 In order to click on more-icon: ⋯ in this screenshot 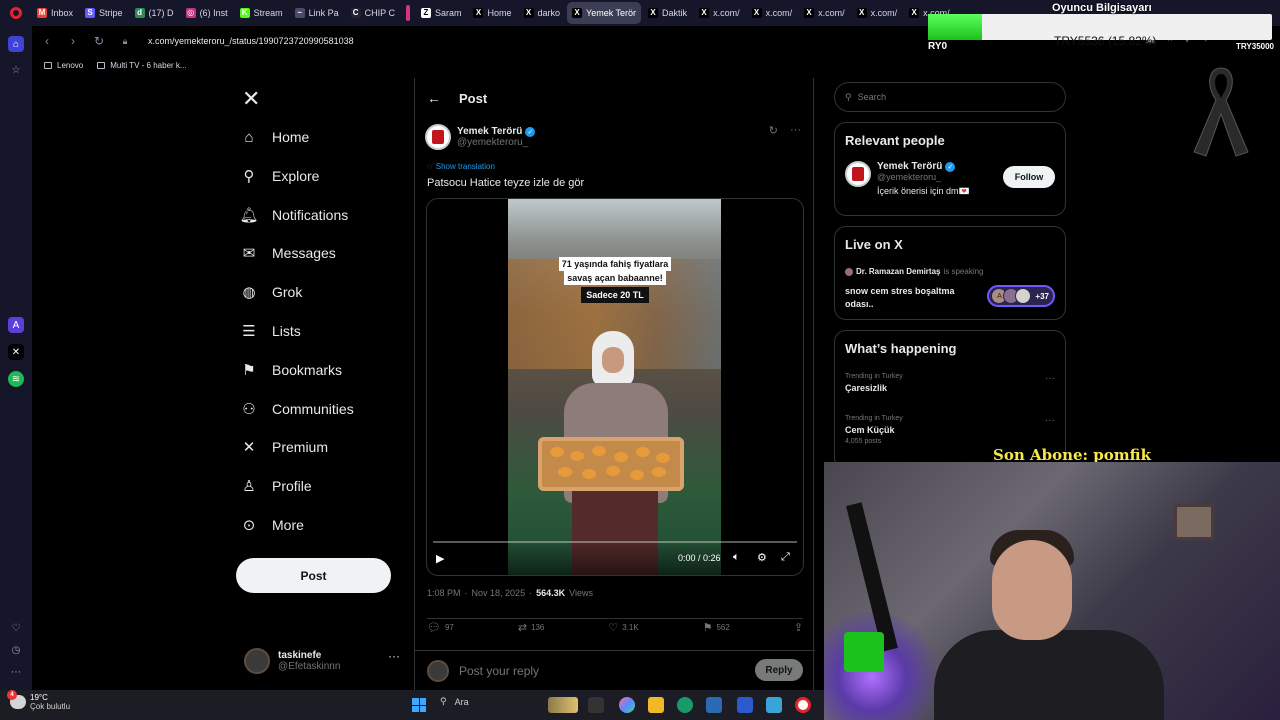, I will do `click(16, 672)`.